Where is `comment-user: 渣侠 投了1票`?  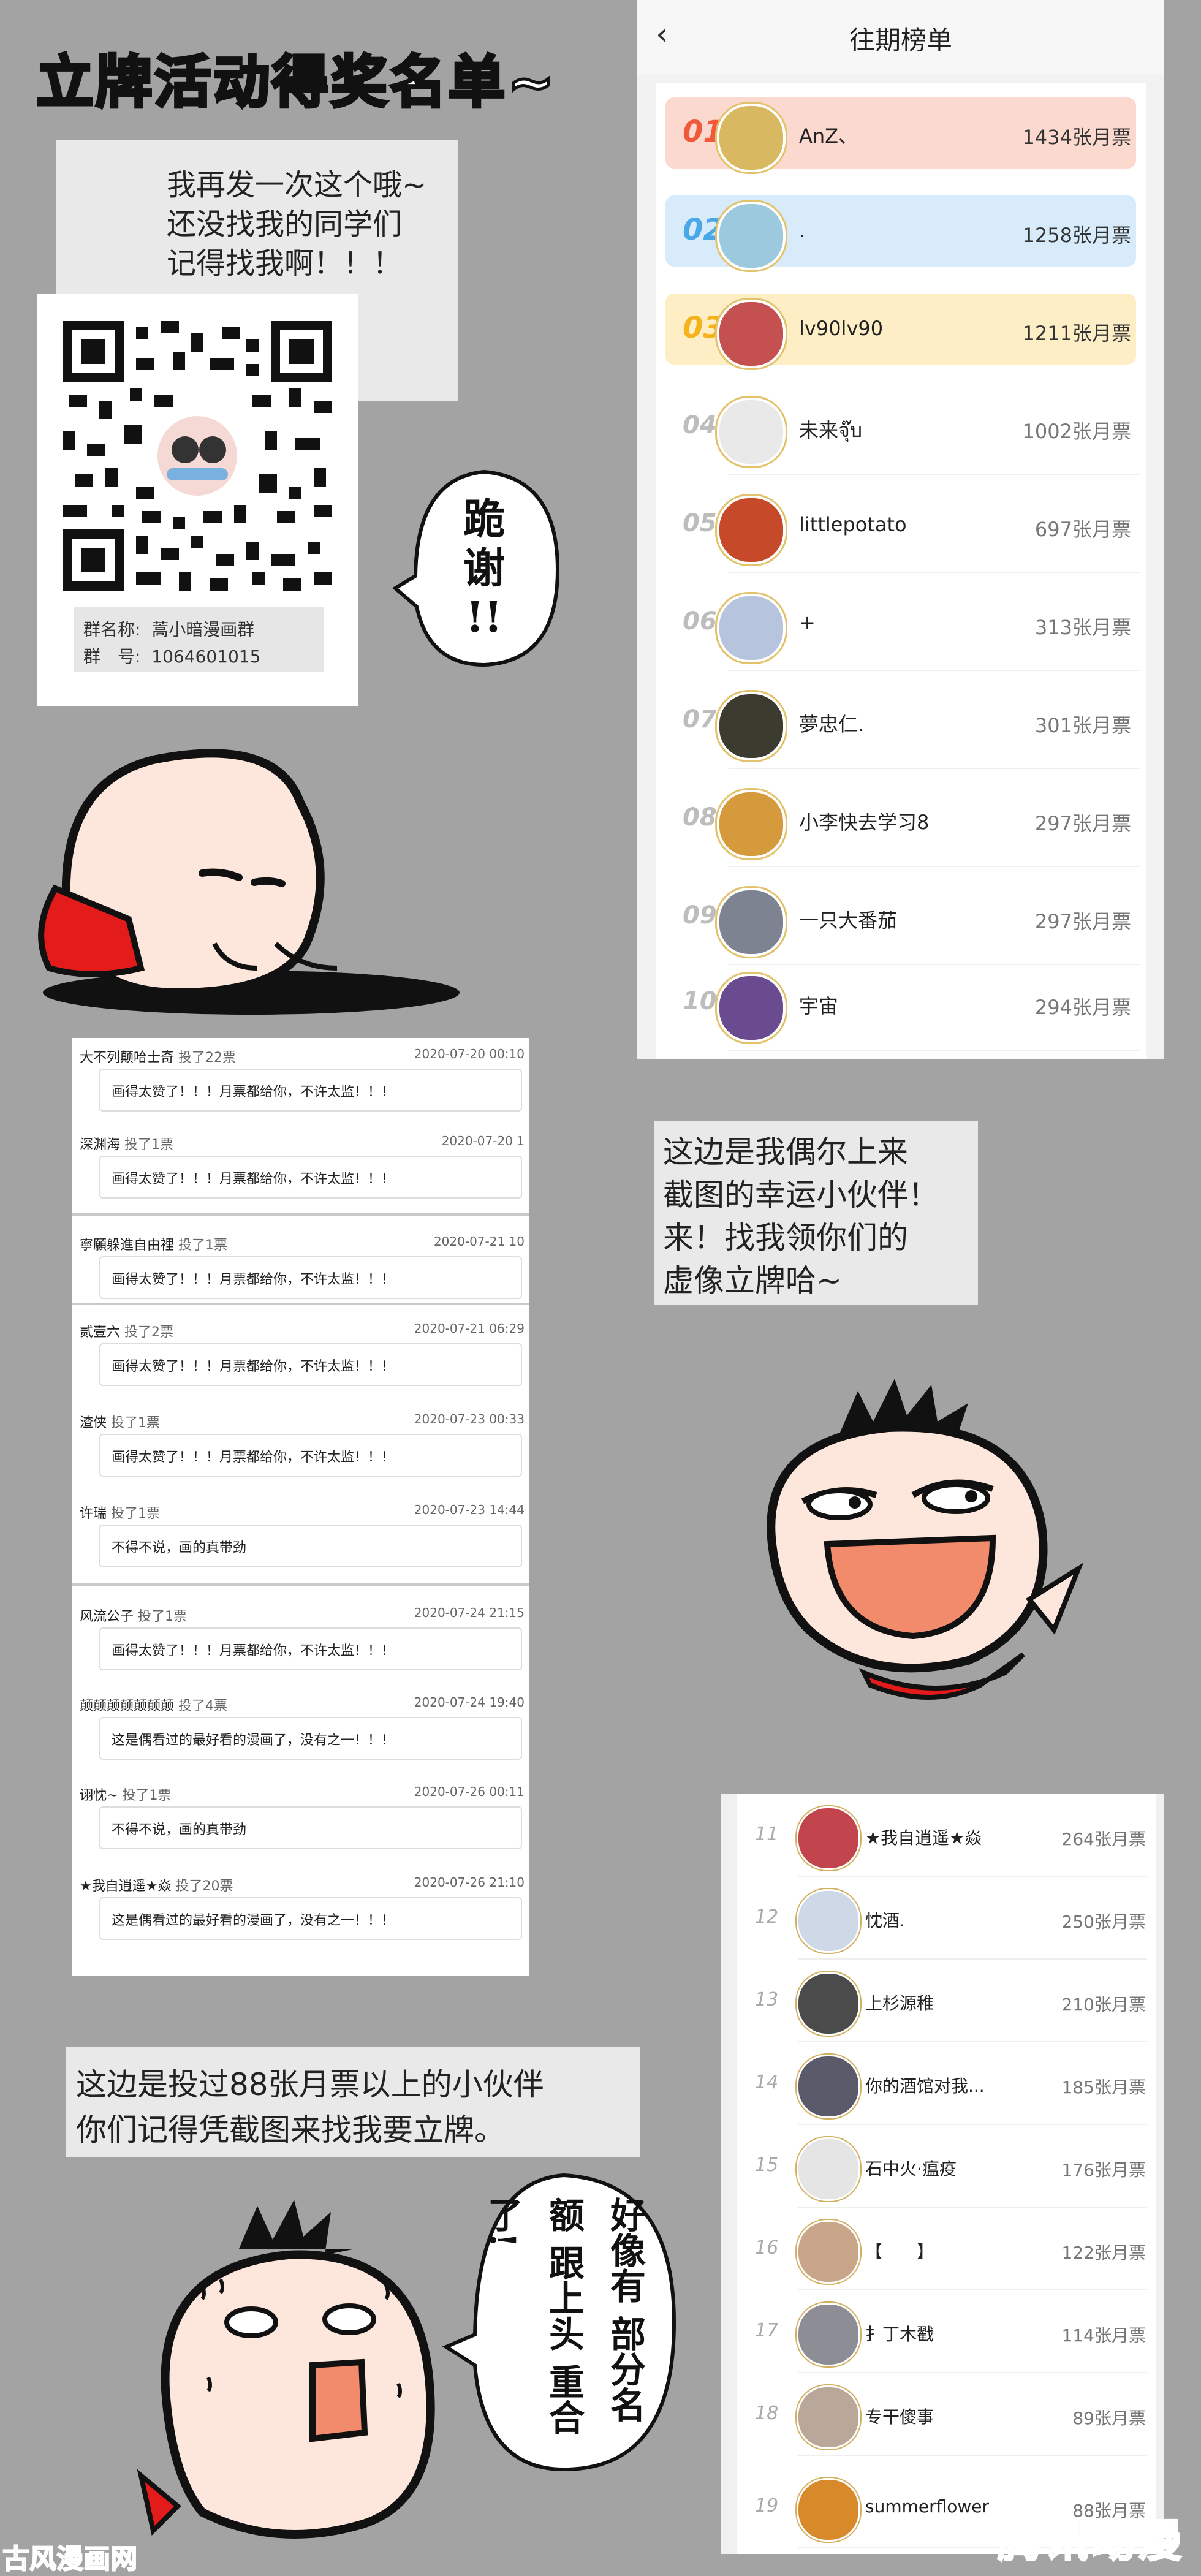
comment-user: 渣侠 投了1票 is located at coordinates (120, 1421).